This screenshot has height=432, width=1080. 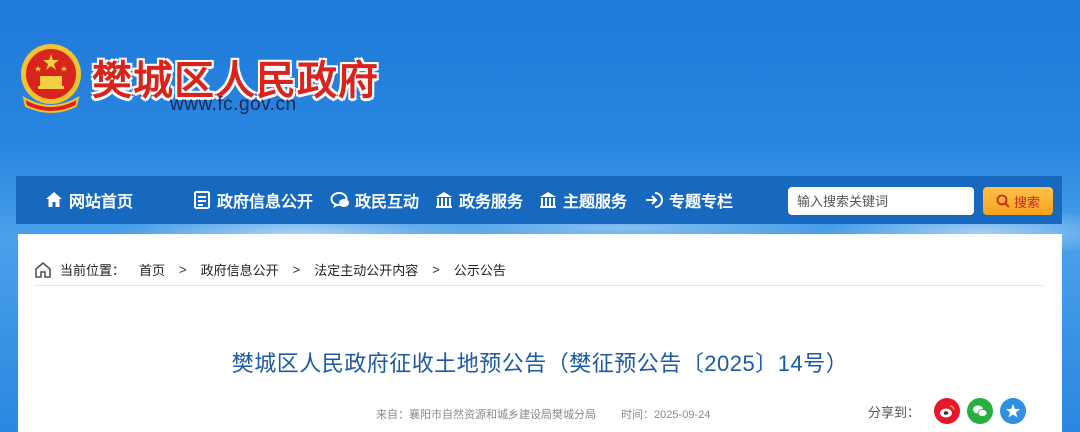 What do you see at coordinates (101, 202) in the screenshot?
I see `nav-item-label: 网站首页` at bounding box center [101, 202].